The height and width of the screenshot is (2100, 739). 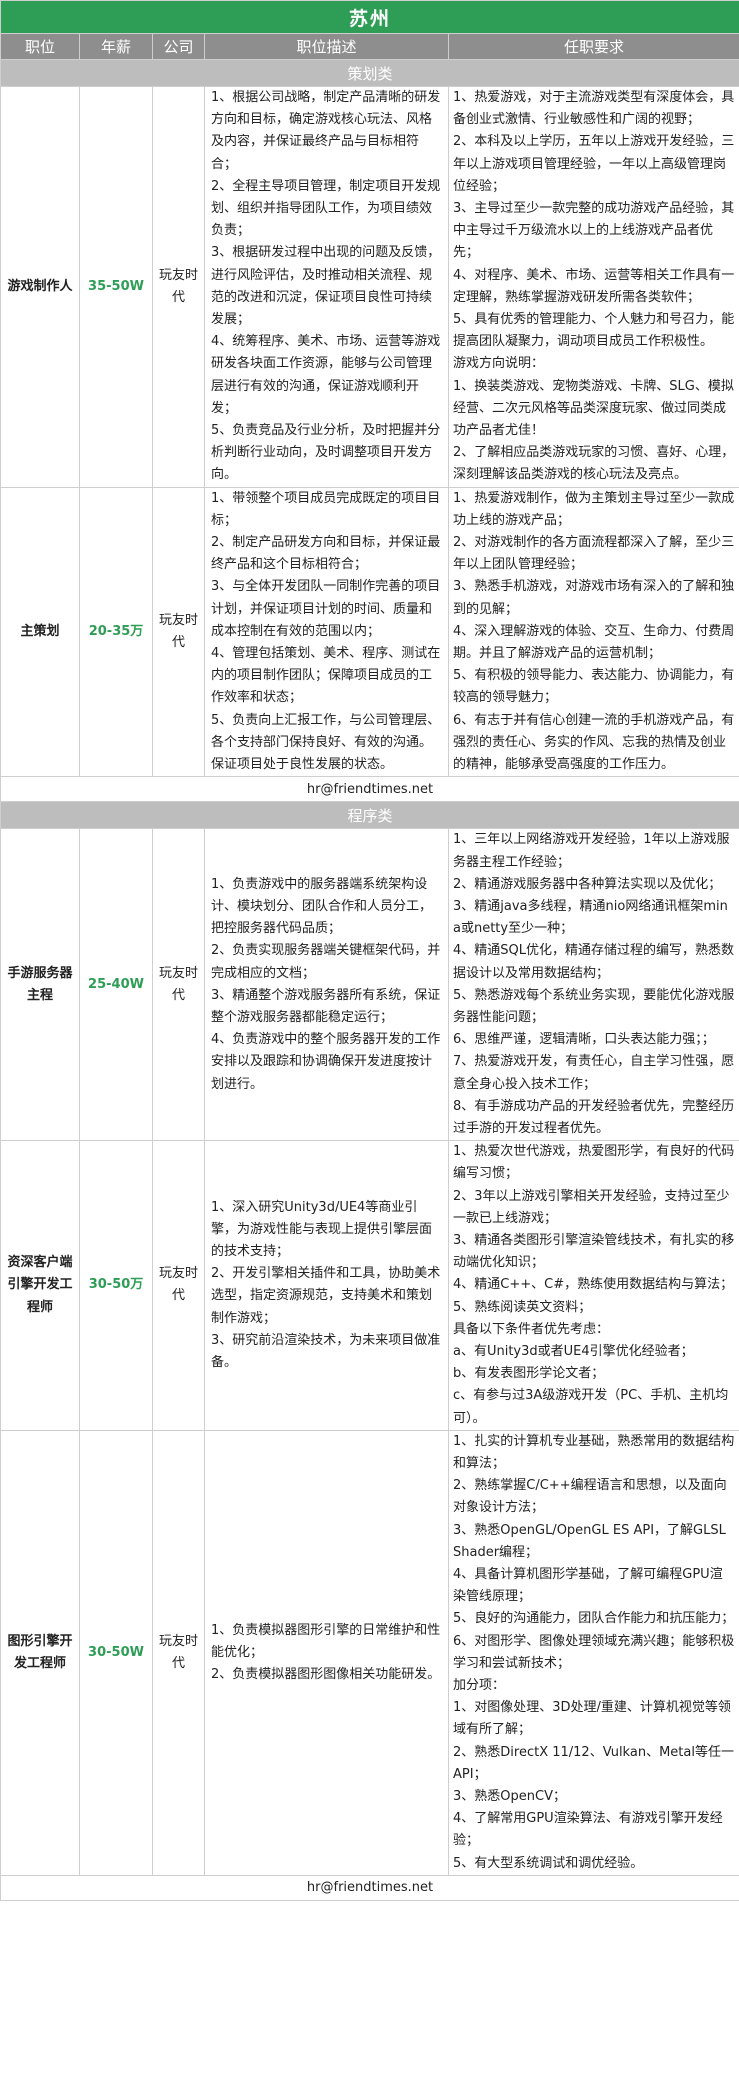 What do you see at coordinates (326, 208) in the screenshot?
I see `description-line: 2、全程主导项目管理，制定项目开发规划、组织并指导团队工作，为项目绩效负责；` at bounding box center [326, 208].